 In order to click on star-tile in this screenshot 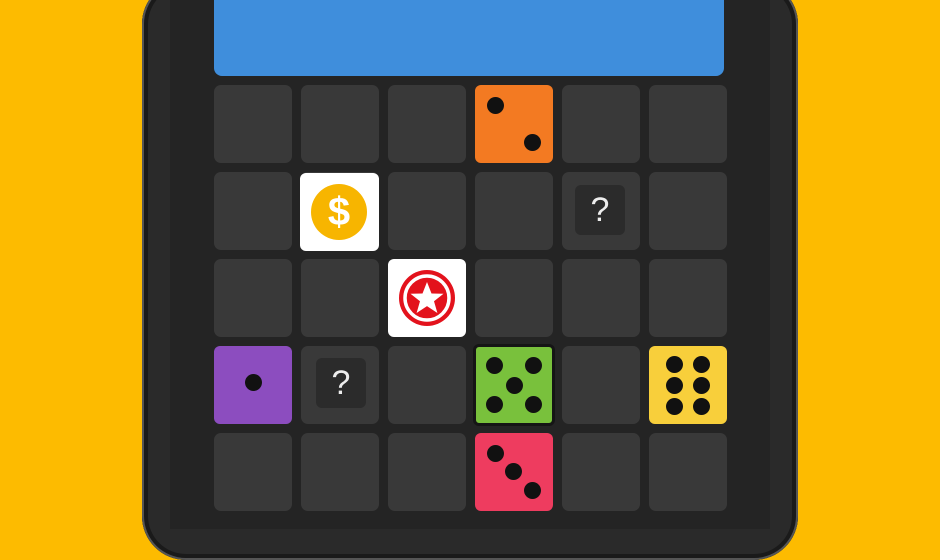, I will do `click(427, 298)`.